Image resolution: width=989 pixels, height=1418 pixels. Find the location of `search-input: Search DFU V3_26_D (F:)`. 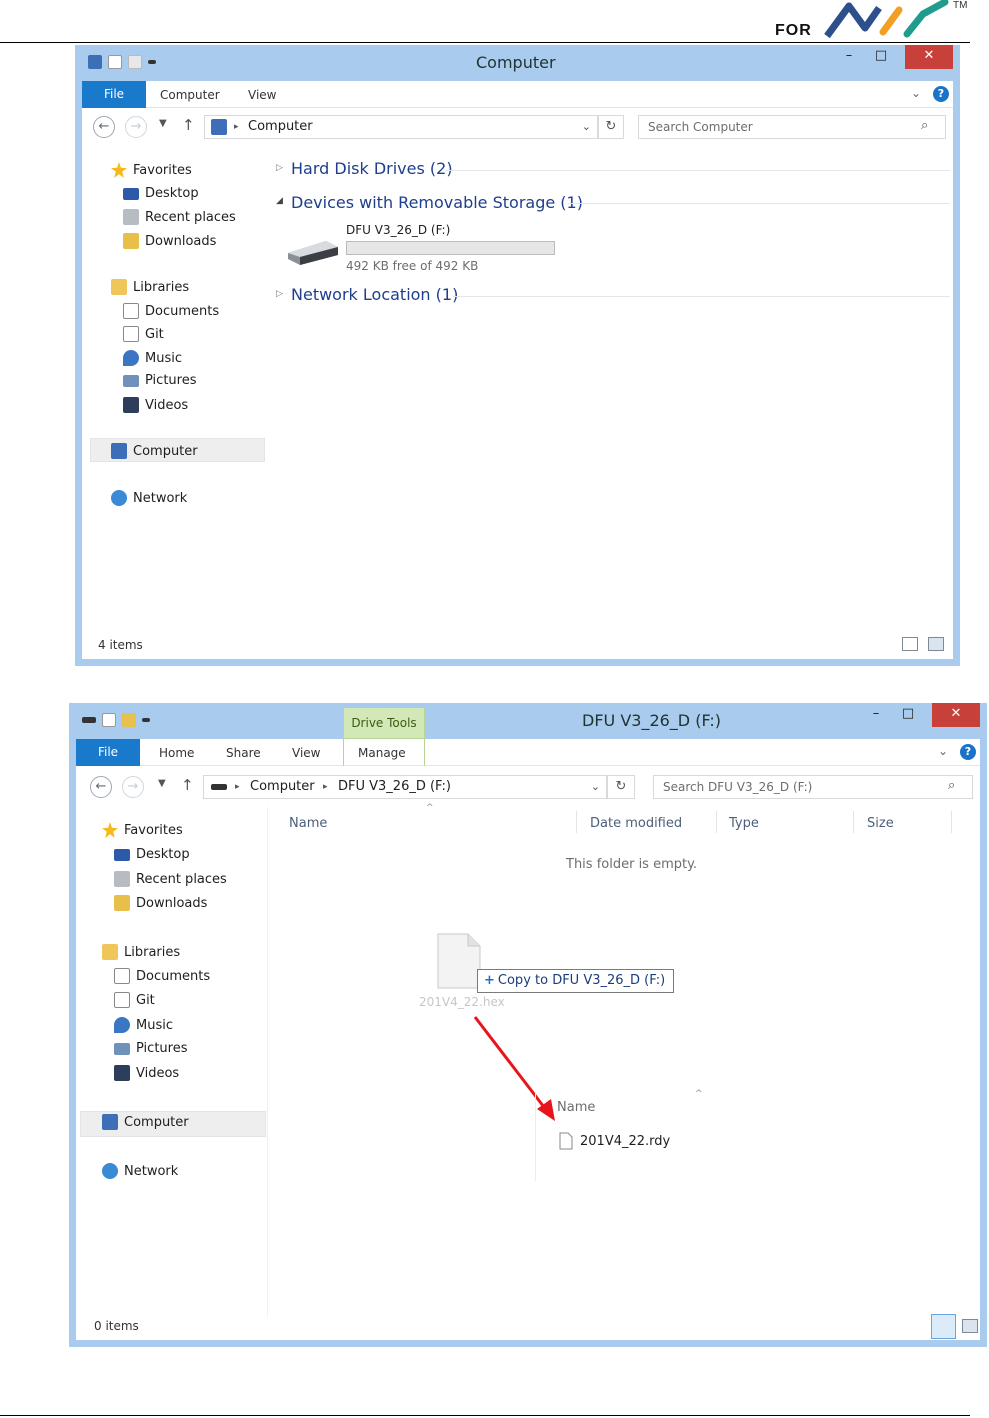

search-input: Search DFU V3_26_D (F:) is located at coordinates (813, 787).